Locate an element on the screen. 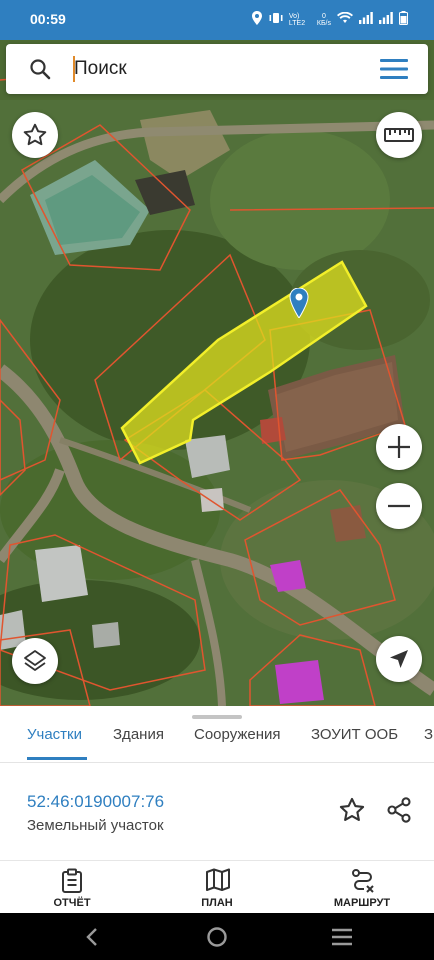  battery-icon is located at coordinates (403, 19).